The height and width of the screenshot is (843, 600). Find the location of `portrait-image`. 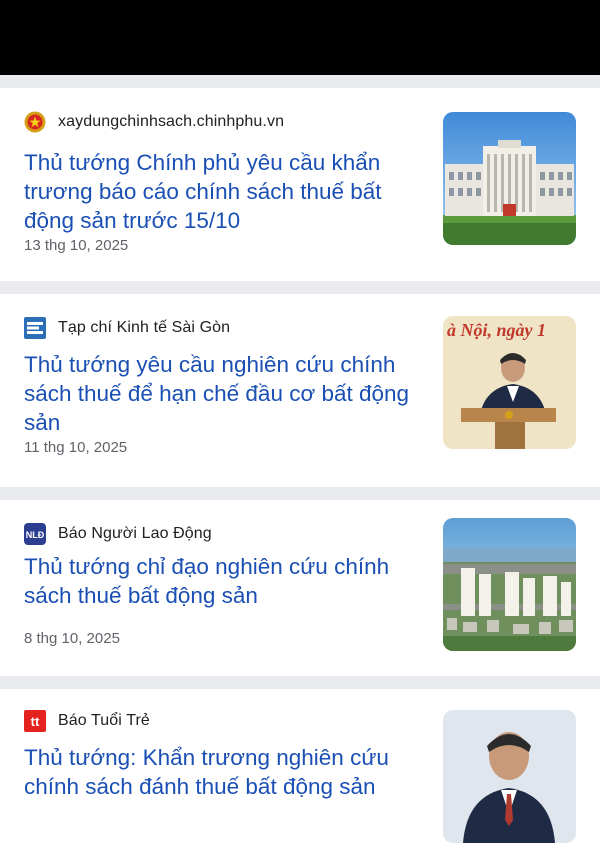

portrait-image is located at coordinates (509, 776).